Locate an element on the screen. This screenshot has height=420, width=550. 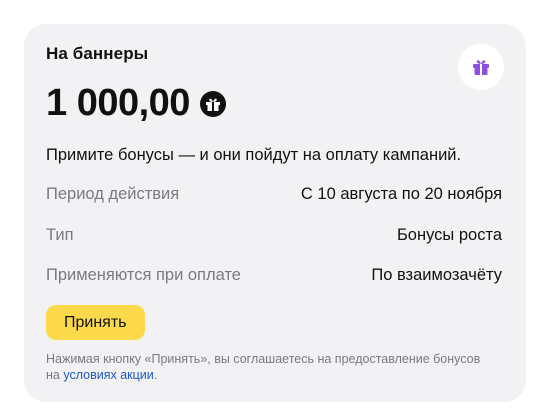
period-value: С 10 августа по 20 ноября is located at coordinates (401, 194).